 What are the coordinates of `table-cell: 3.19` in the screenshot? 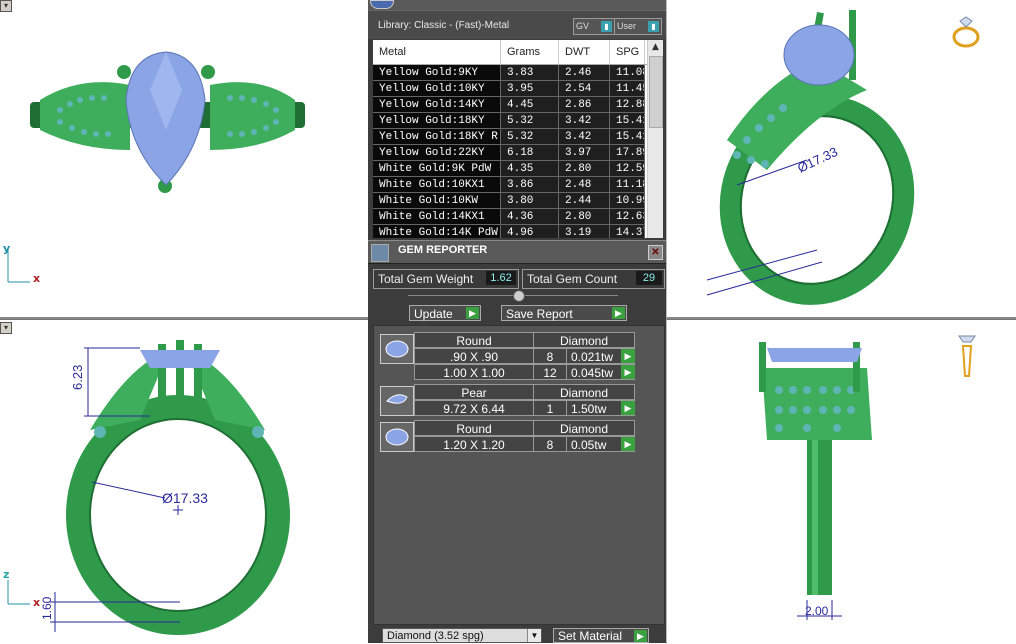 It's located at (584, 231).